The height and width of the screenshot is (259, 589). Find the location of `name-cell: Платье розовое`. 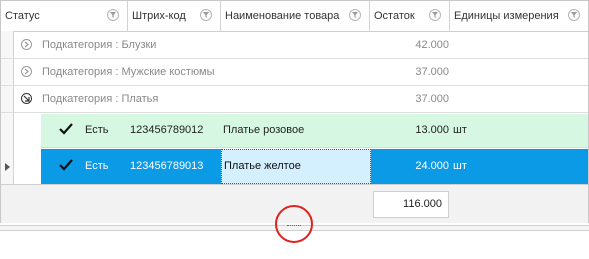

name-cell: Платье розовое is located at coordinates (263, 130).